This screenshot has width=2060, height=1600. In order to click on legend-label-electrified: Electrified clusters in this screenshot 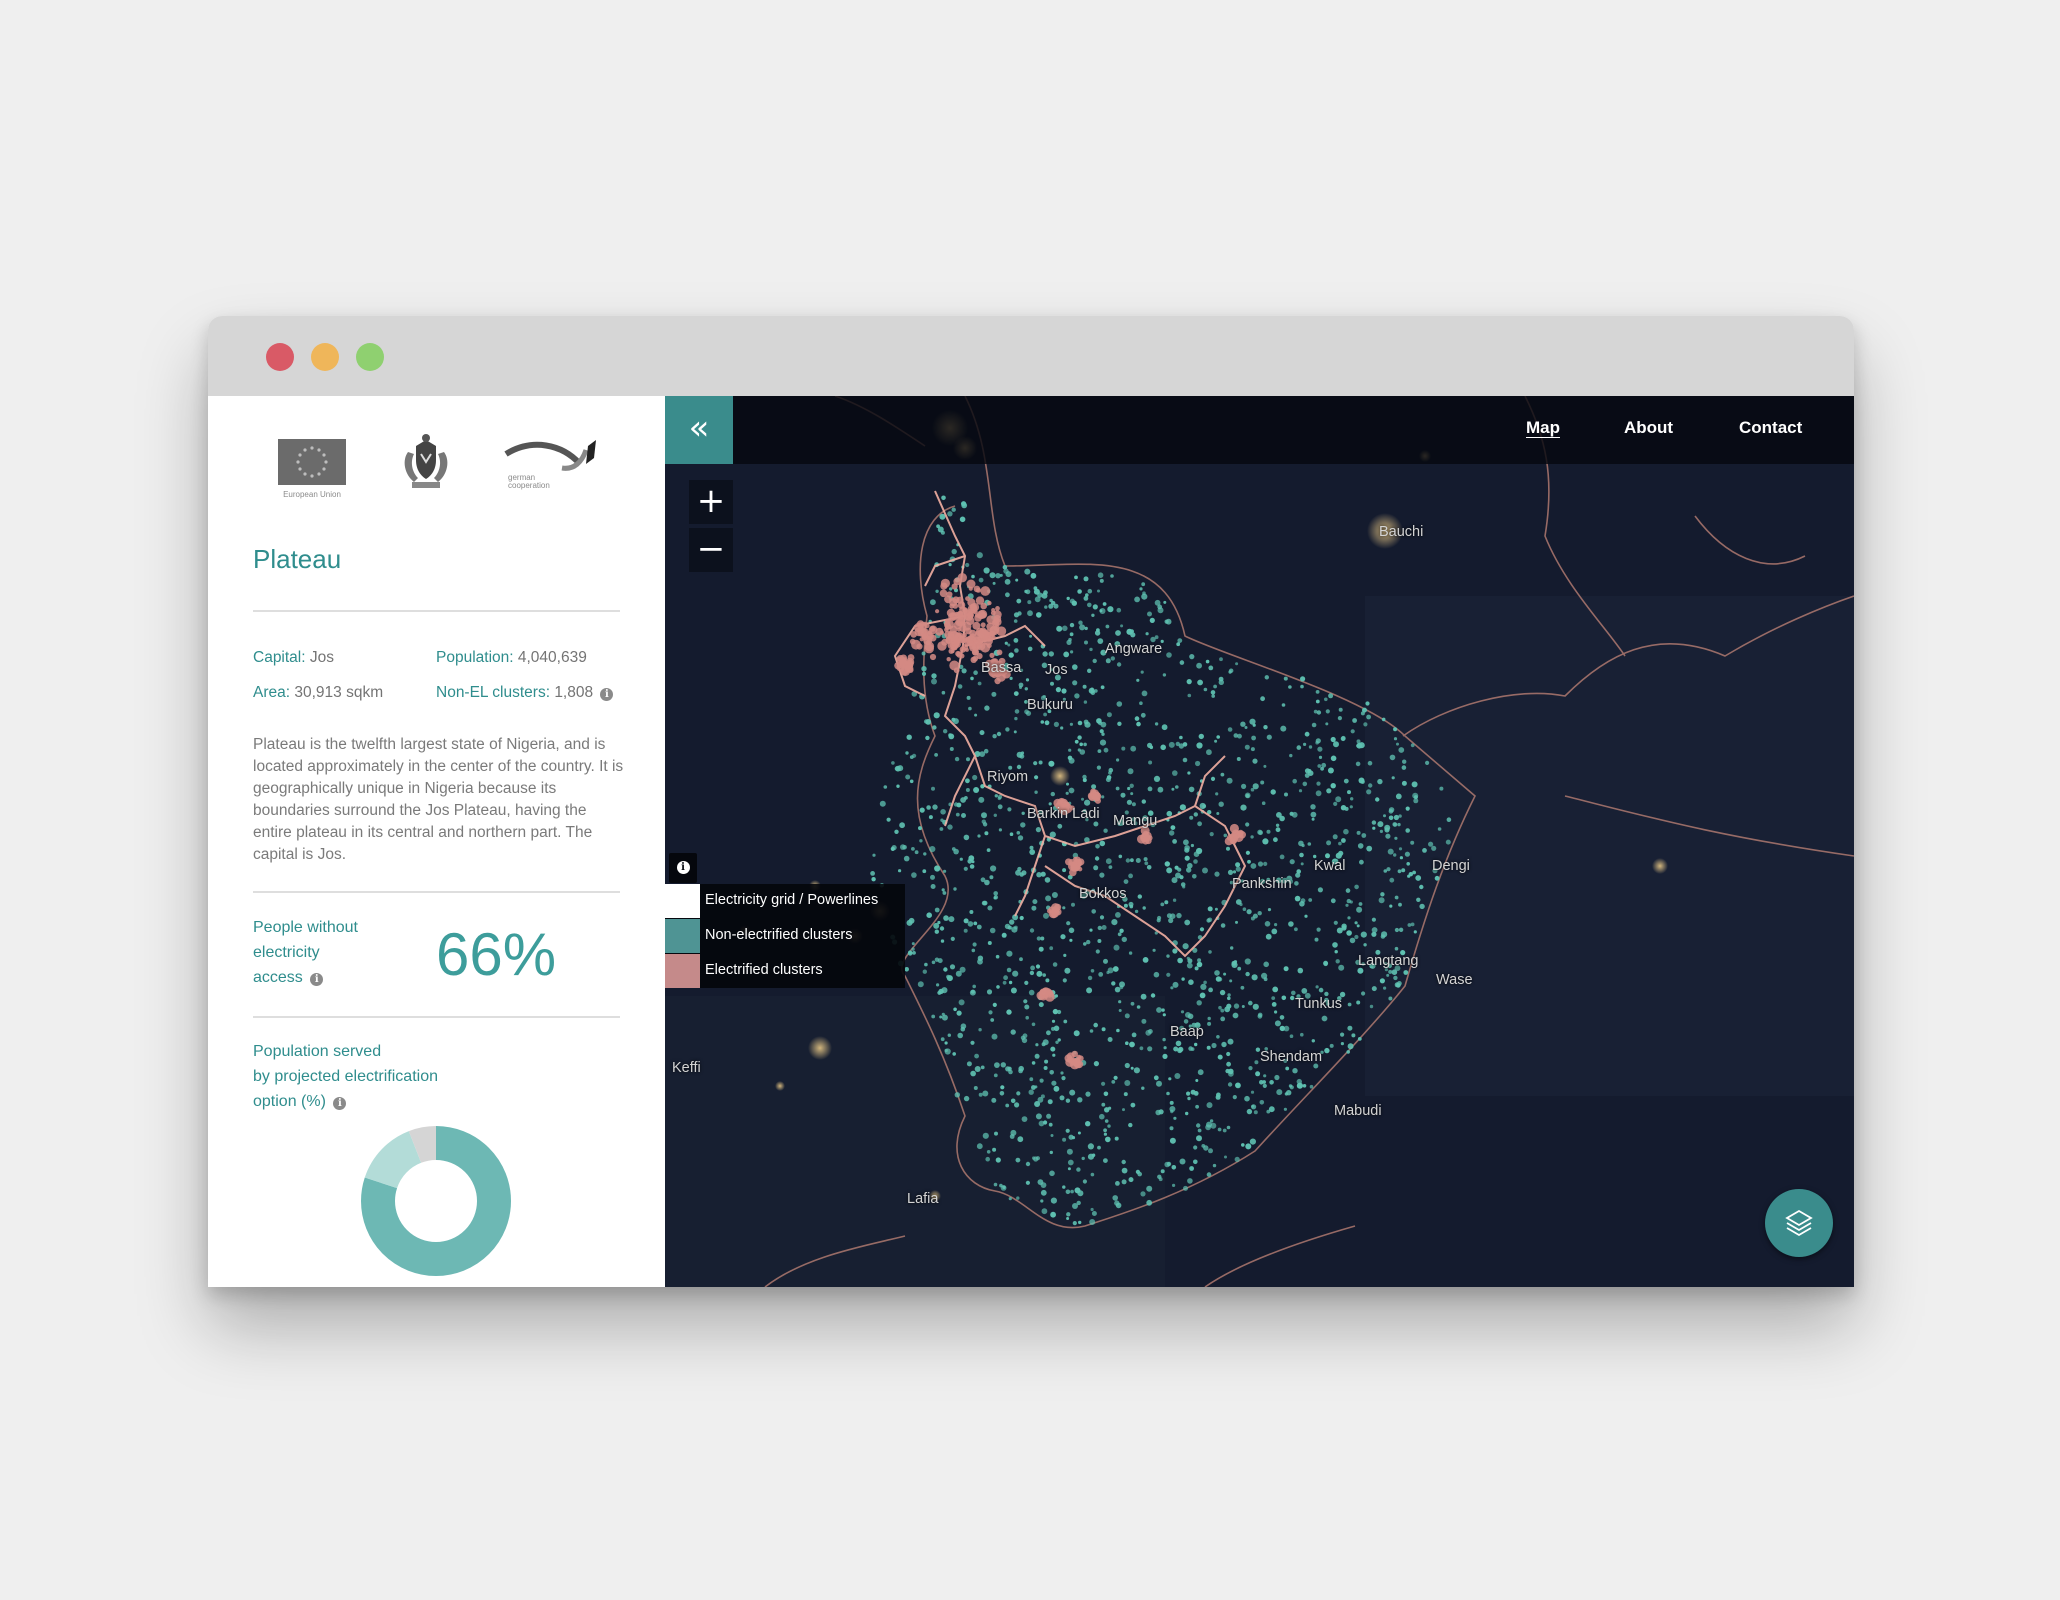, I will do `click(764, 970)`.